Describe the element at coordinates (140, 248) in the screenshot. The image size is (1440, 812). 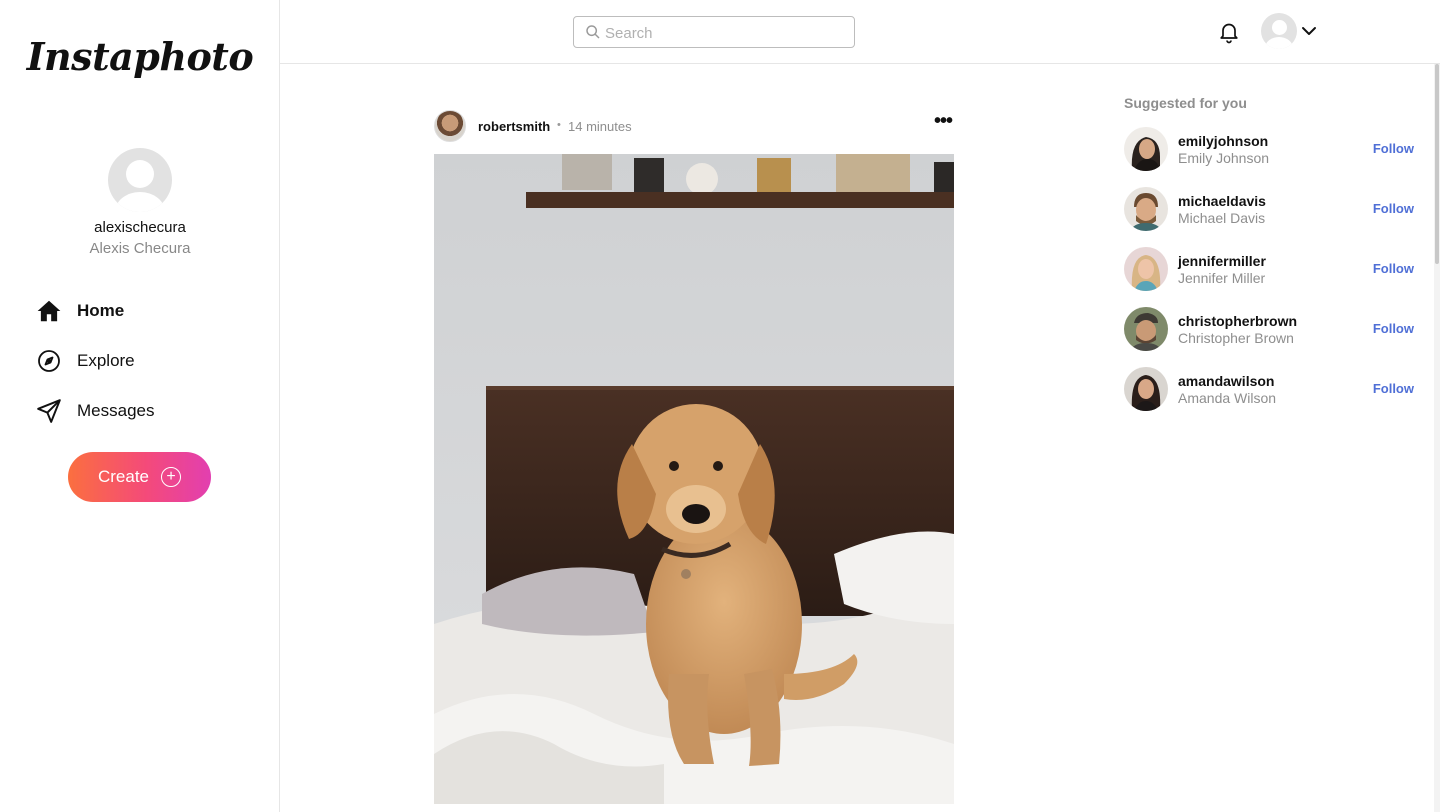
I see `profile-fullname: Alexis Checura` at that location.